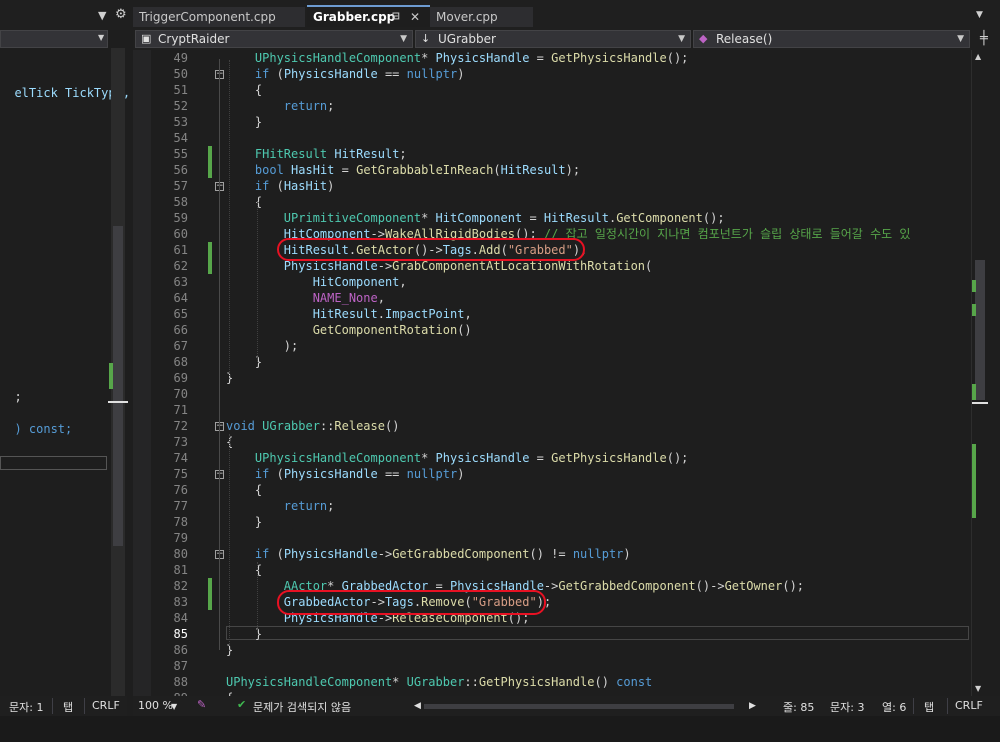 Image resolution: width=1000 pixels, height=742 pixels. What do you see at coordinates (54, 39) in the screenshot?
I see `left-nav-dropdown: ▼` at bounding box center [54, 39].